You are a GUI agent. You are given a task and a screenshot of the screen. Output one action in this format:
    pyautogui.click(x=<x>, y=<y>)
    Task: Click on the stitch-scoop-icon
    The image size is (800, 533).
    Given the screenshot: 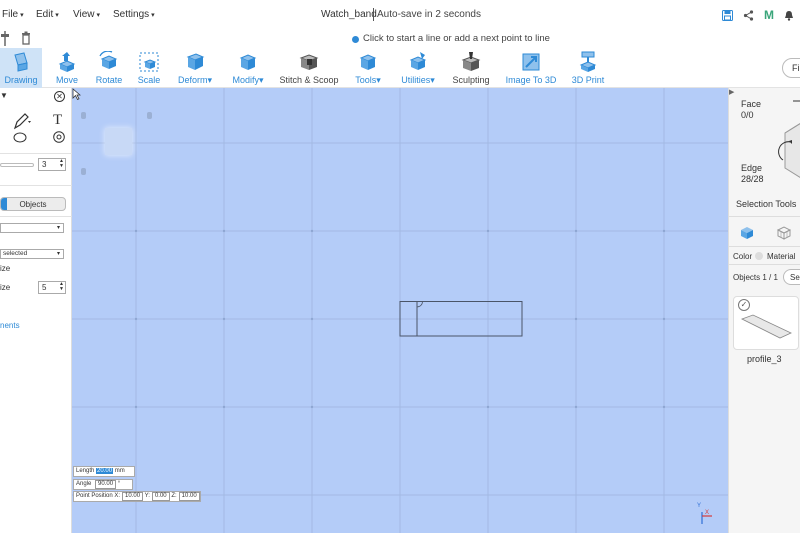 What is the action you would take?
    pyautogui.click(x=309, y=62)
    